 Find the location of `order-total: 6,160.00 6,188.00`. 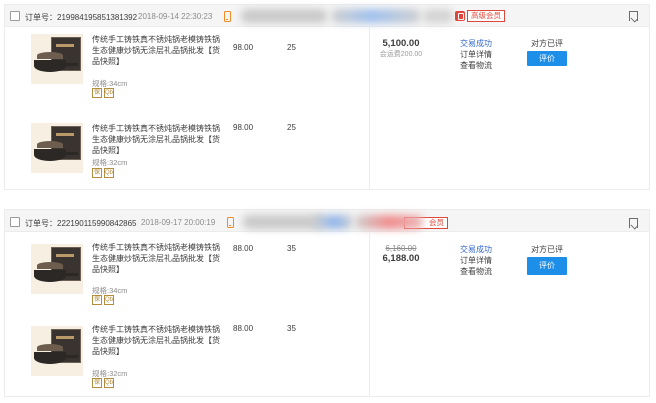

order-total: 6,160.00 6,188.00 is located at coordinates (401, 254).